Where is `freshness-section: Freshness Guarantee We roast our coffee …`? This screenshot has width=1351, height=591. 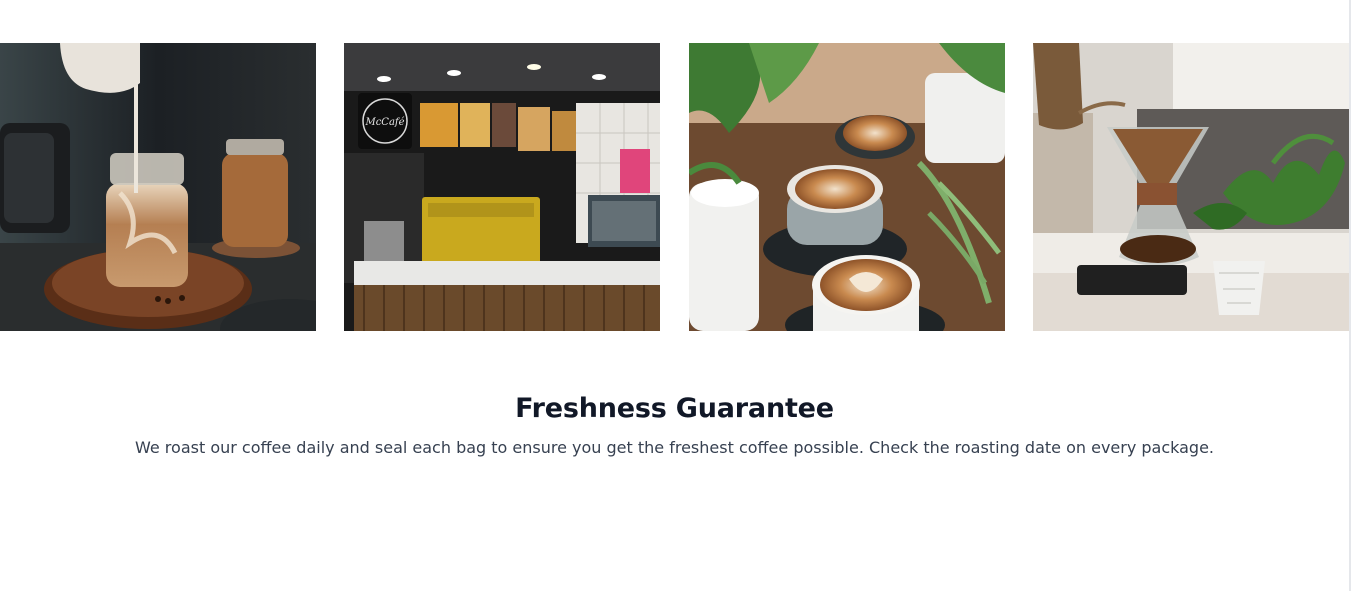 freshness-section: Freshness Guarantee We roast our coffee … is located at coordinates (674, 425).